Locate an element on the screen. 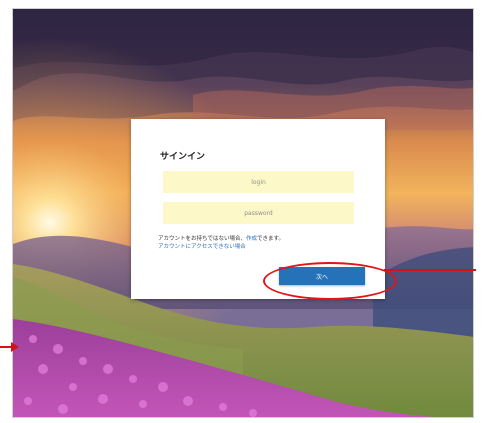  highlight-ellipse is located at coordinates (330, 281).